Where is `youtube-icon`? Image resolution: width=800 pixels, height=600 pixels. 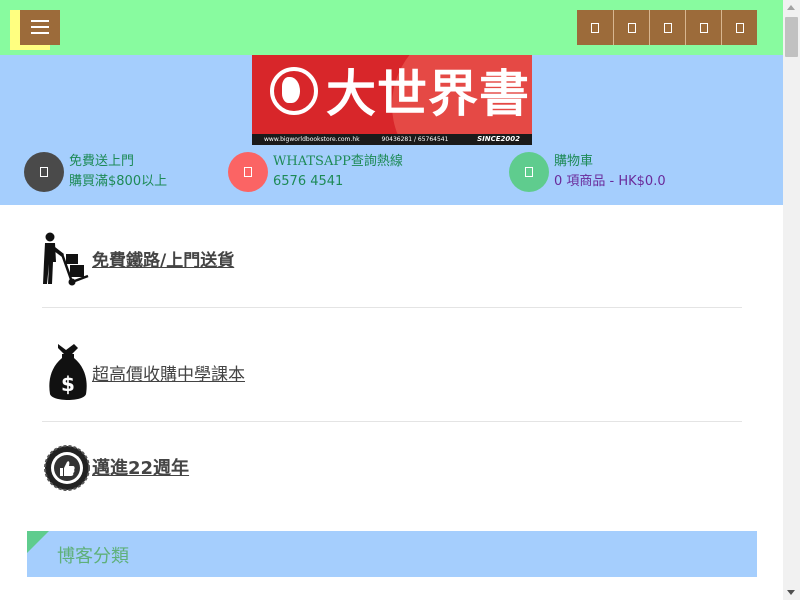 youtube-icon is located at coordinates (703, 27).